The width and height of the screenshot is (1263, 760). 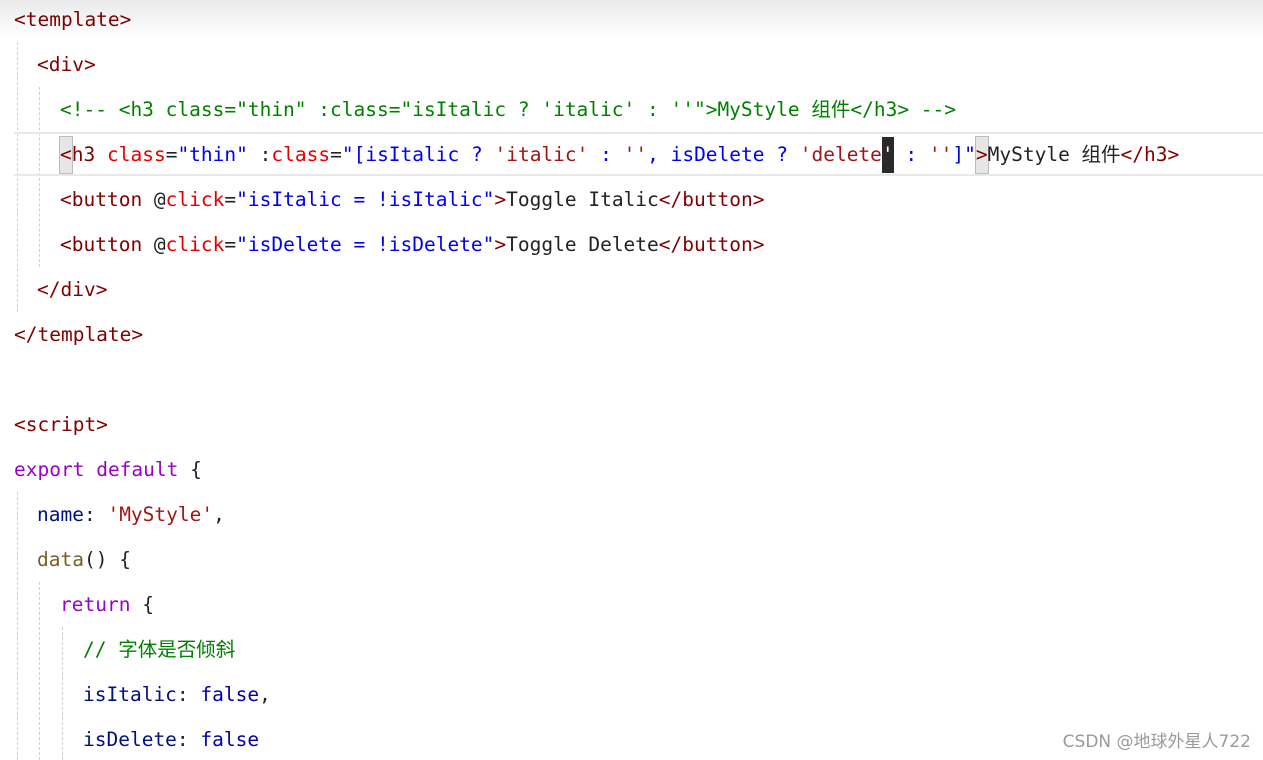 What do you see at coordinates (541, 154) in the screenshot?
I see `italic-string: 'italic'` at bounding box center [541, 154].